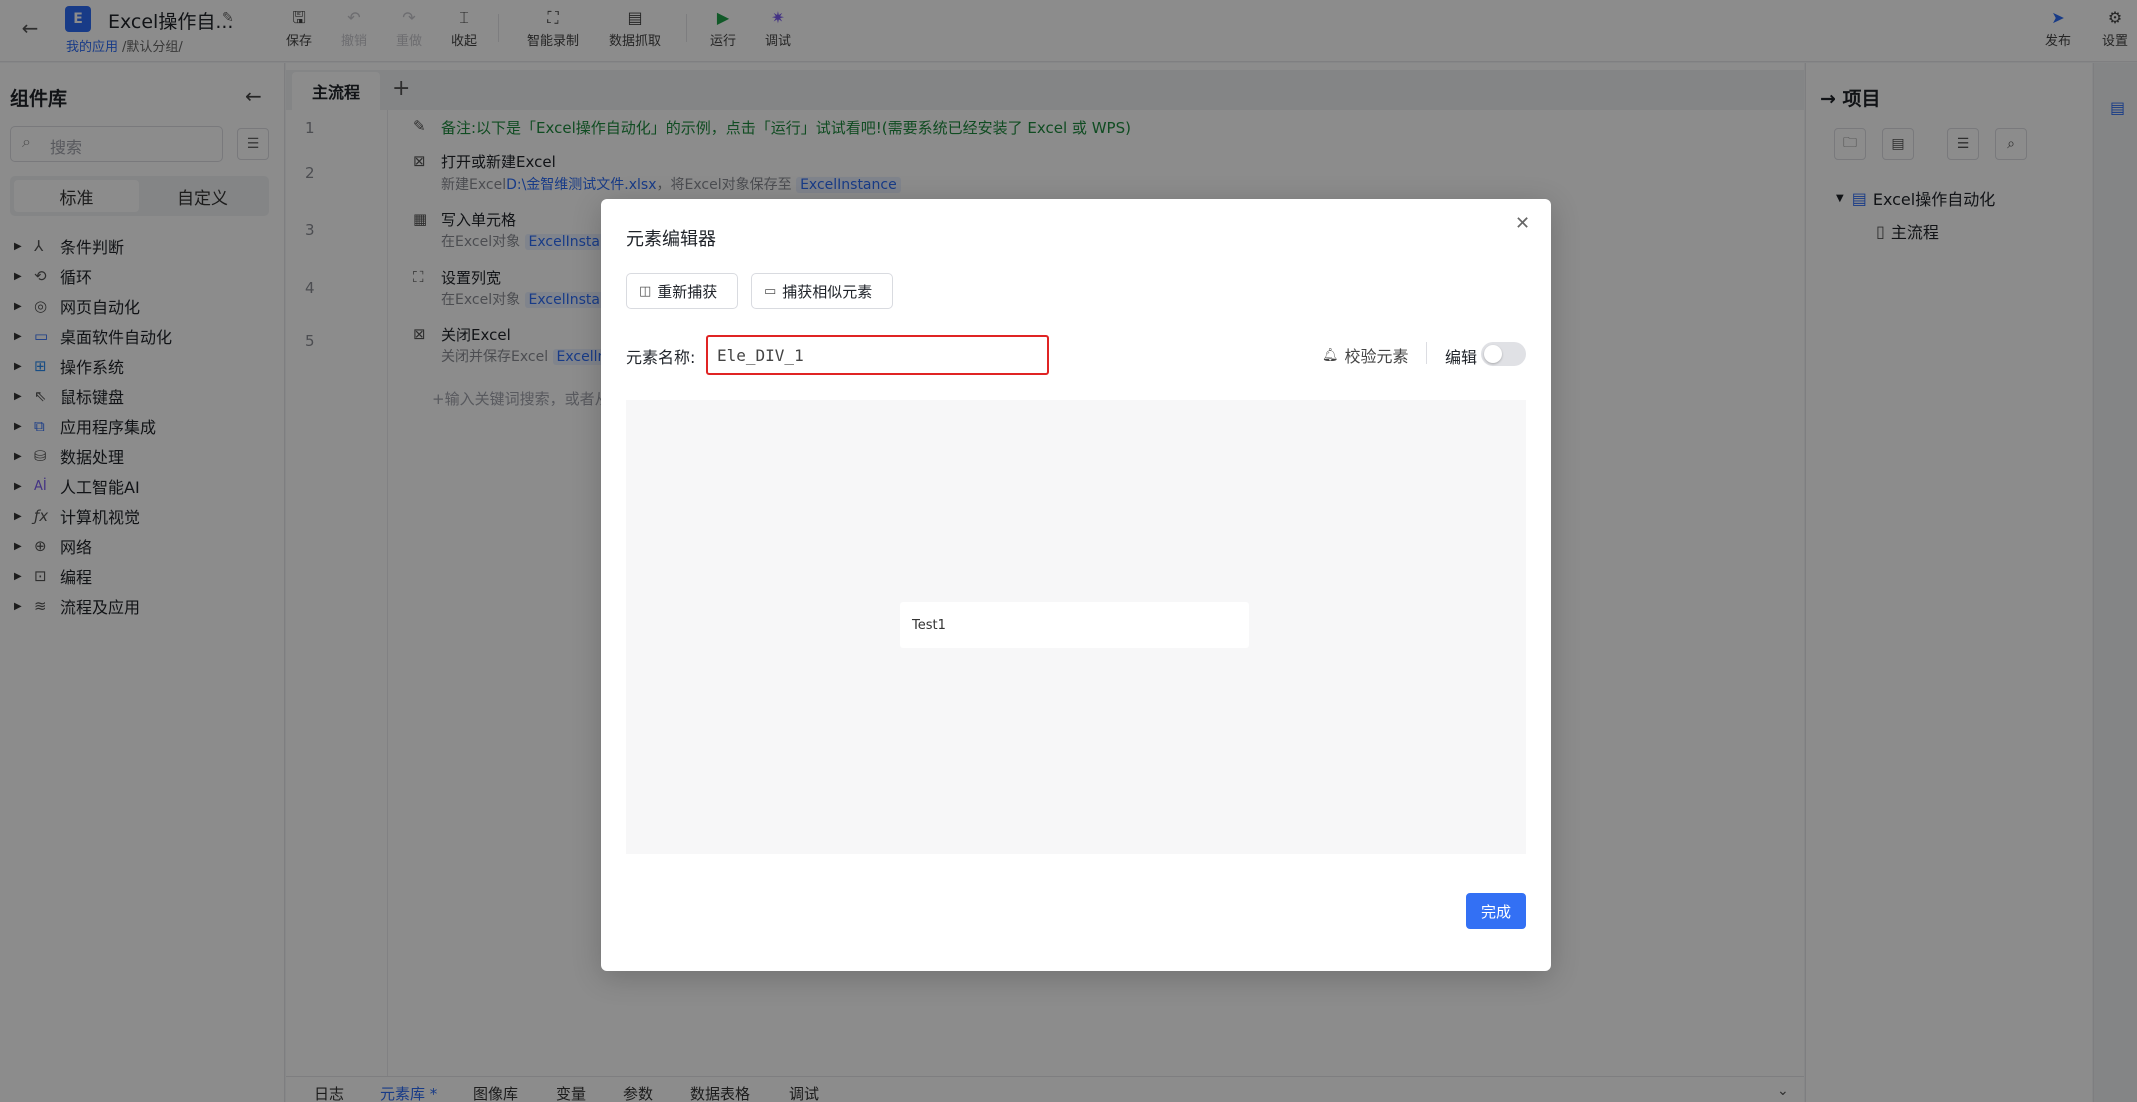 This screenshot has width=2137, height=1102. What do you see at coordinates (1426, 353) in the screenshot?
I see `divider` at bounding box center [1426, 353].